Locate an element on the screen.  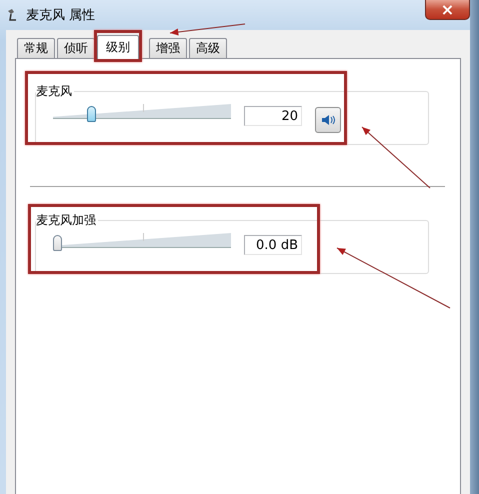
speaker-button is located at coordinates (328, 120).